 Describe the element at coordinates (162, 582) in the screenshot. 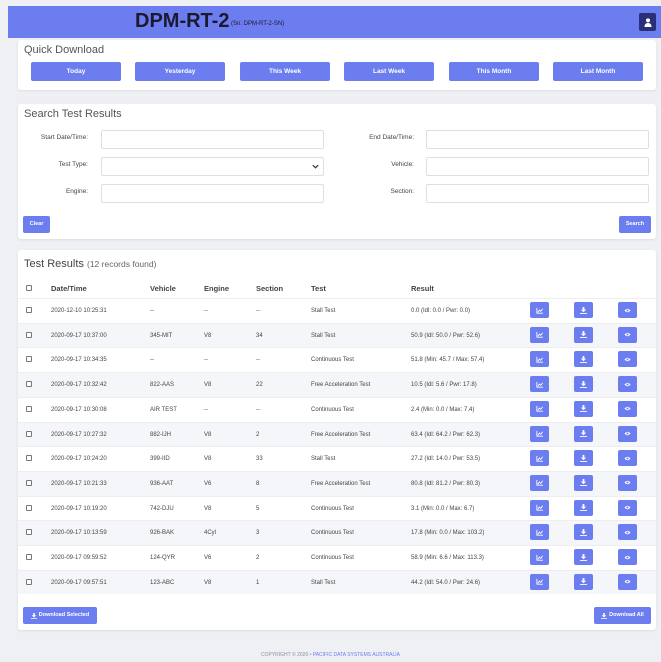

I see `row-vehicle: 123-ABC` at that location.